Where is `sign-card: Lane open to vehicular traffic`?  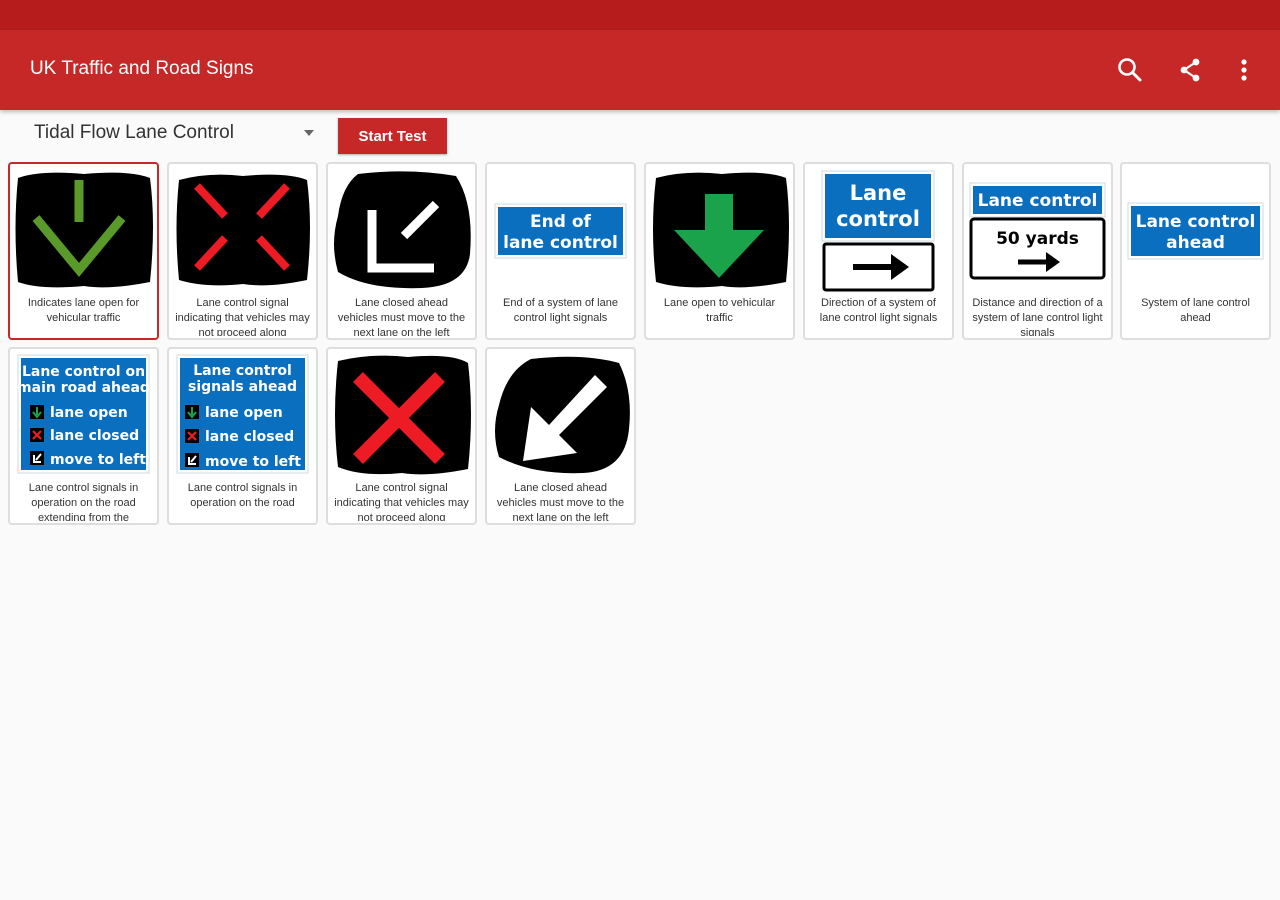 sign-card: Lane open to vehicular traffic is located at coordinates (719, 251).